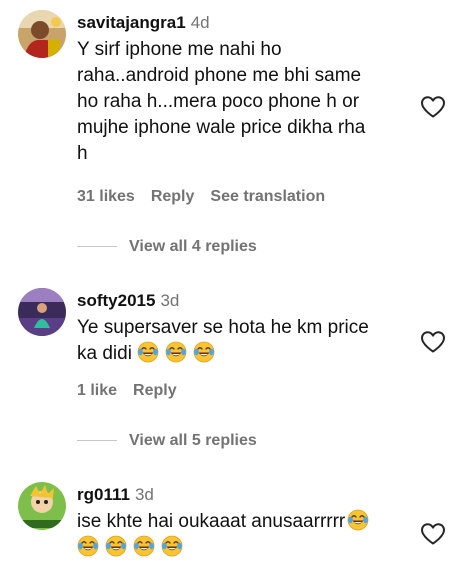 The image size is (465, 561). What do you see at coordinates (267, 196) in the screenshot?
I see `see-translation-button: See translation` at bounding box center [267, 196].